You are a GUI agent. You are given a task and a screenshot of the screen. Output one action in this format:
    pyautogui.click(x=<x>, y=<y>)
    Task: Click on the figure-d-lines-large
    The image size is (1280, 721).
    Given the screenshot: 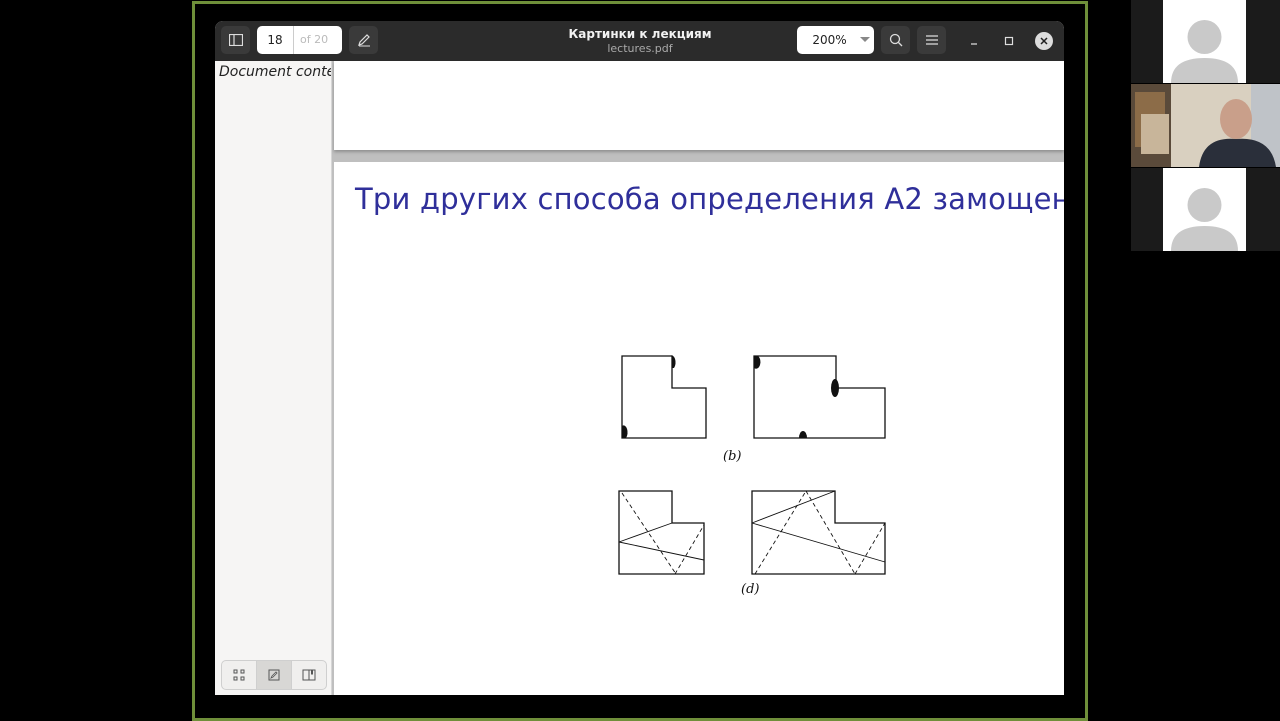 What is the action you would take?
    pyautogui.click(x=818, y=532)
    